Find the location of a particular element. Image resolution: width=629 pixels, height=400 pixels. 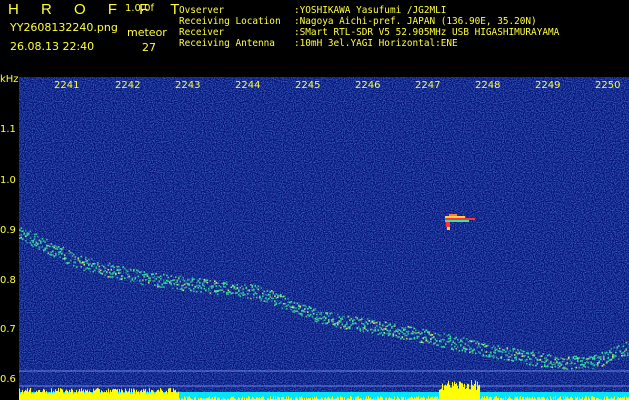

x-tick-label: 2247 is located at coordinates (428, 85).